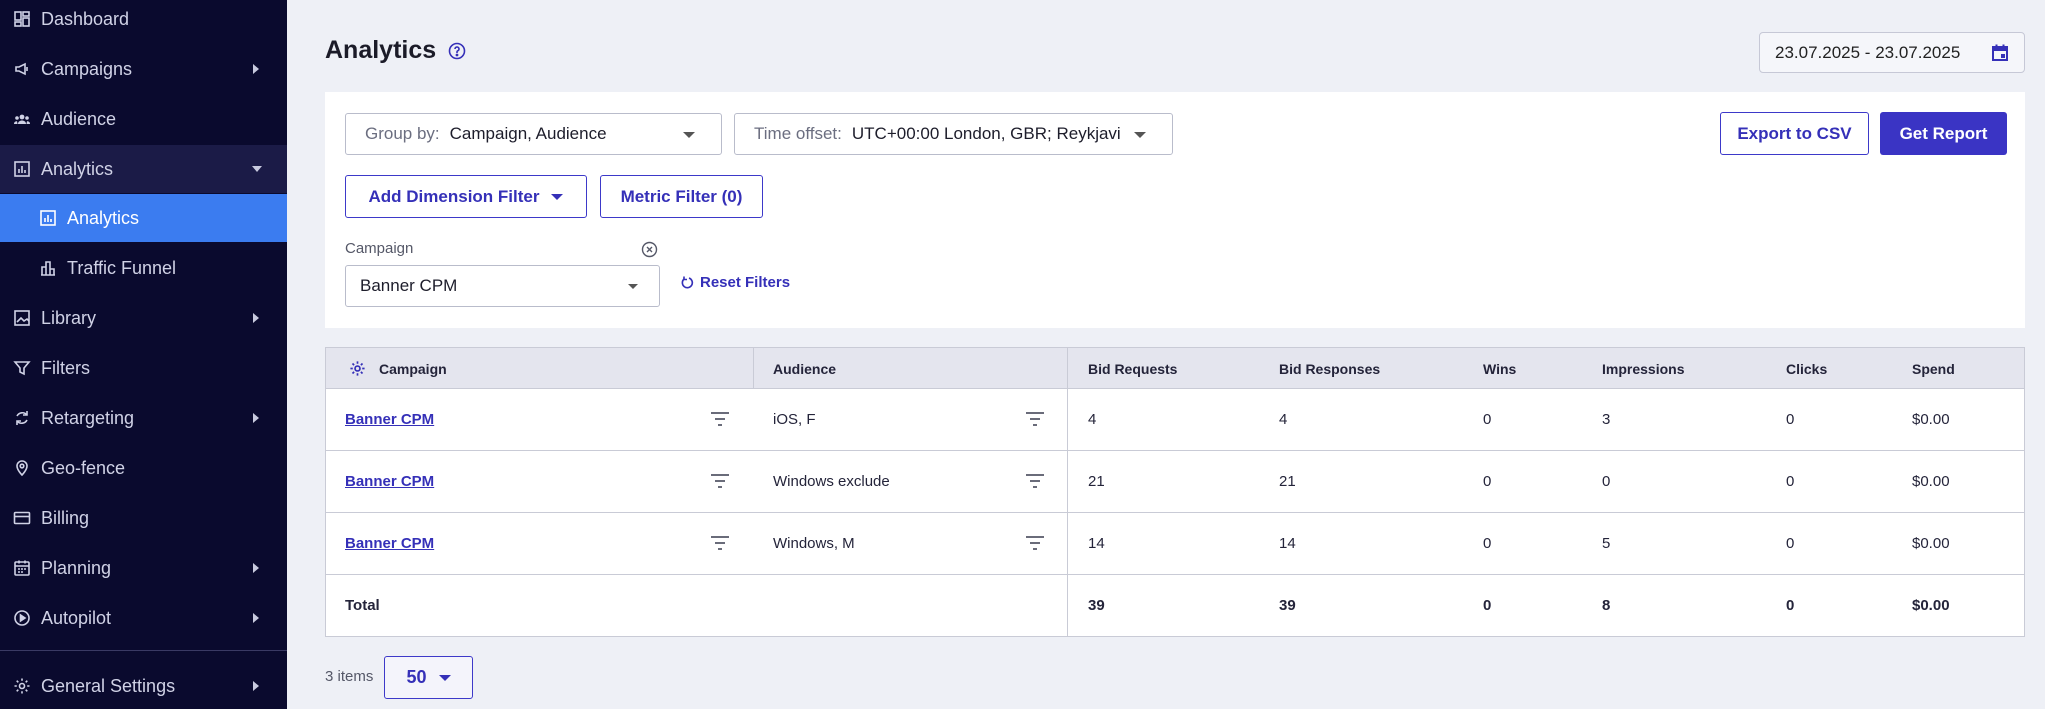 The image size is (2045, 709). I want to click on sync-icon, so click(22, 418).